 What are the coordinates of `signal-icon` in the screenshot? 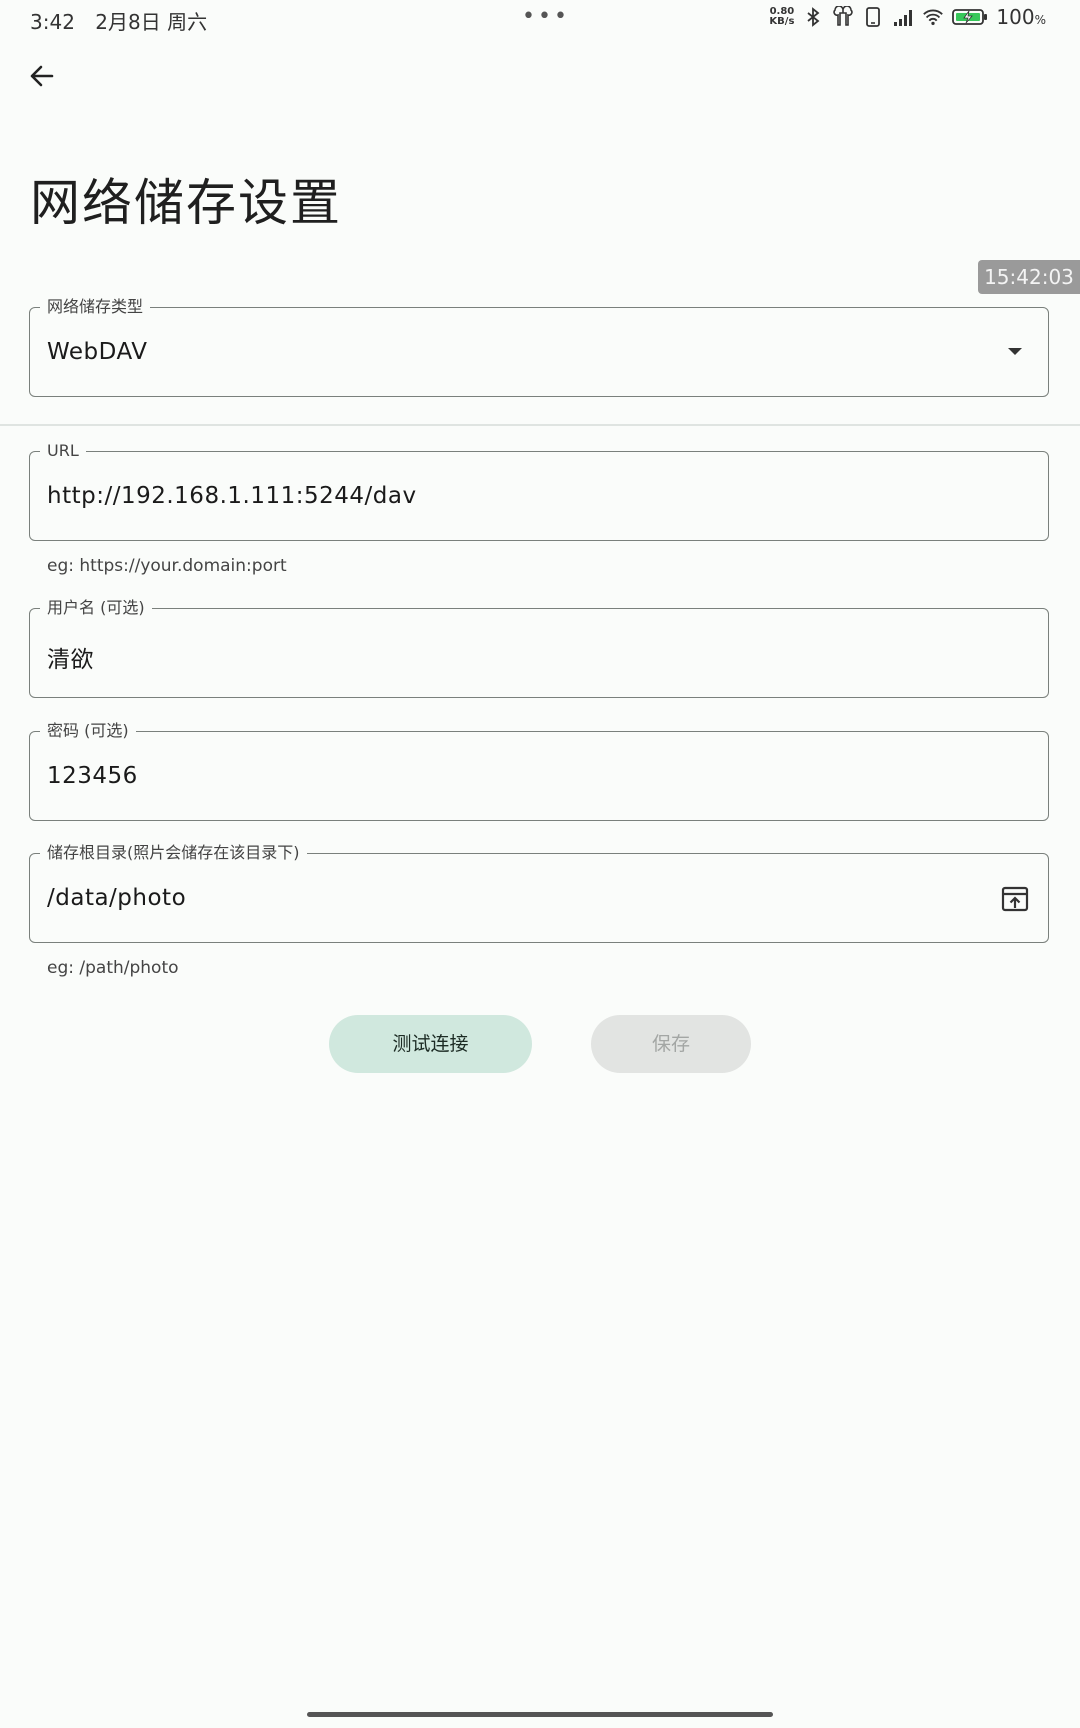 It's located at (903, 18).